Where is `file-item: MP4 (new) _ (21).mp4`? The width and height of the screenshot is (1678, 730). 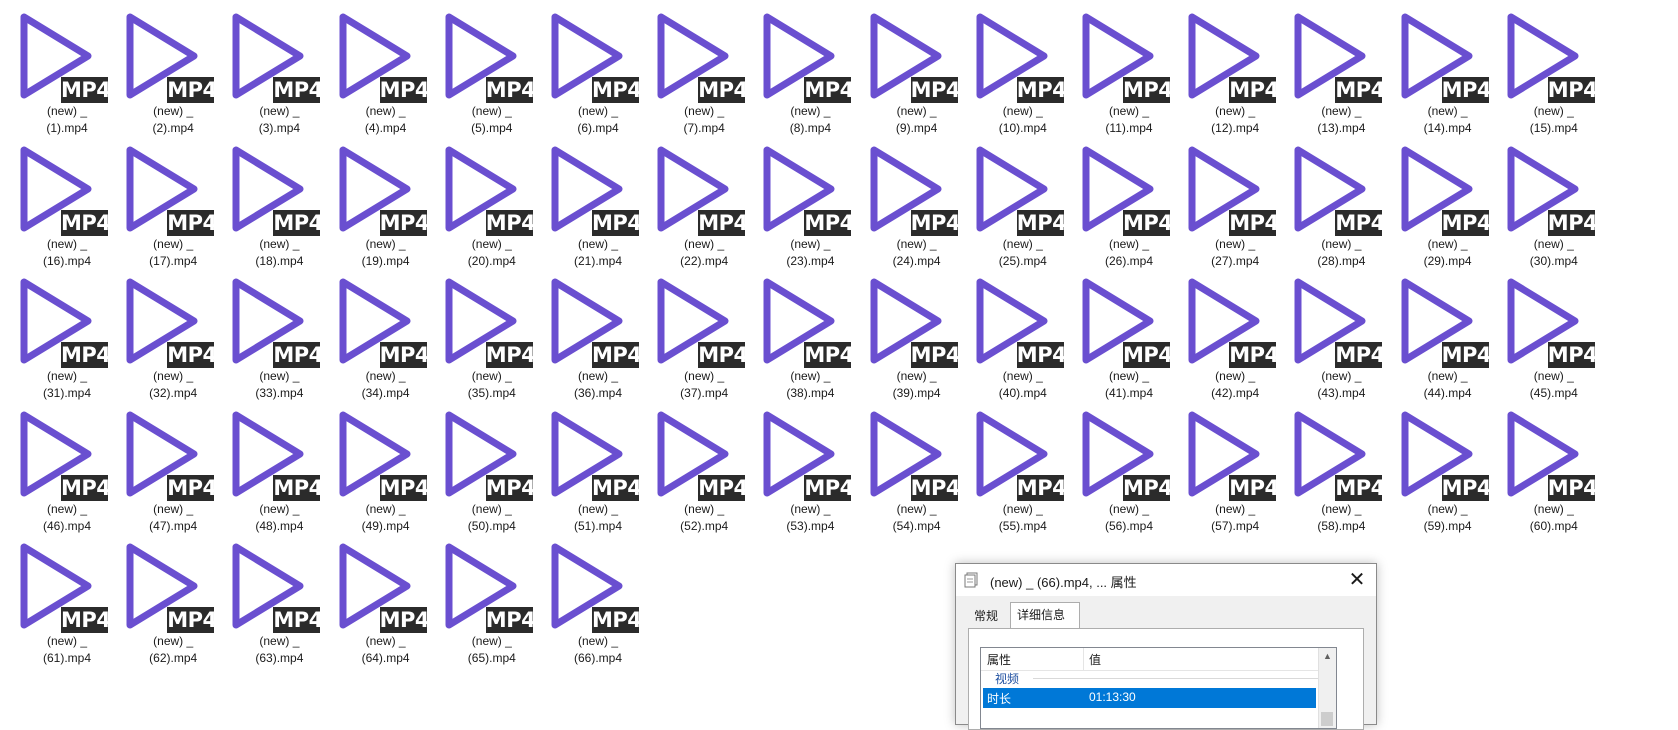 file-item: MP4 (new) _ (21).mp4 is located at coordinates (586, 200).